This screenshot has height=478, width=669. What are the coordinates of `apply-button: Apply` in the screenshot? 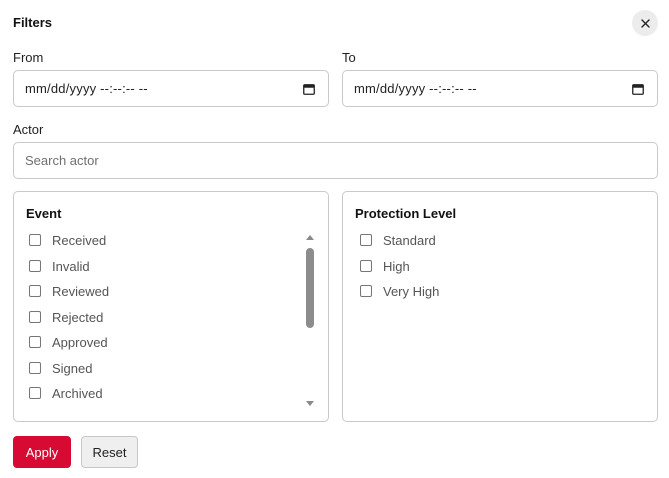 It's located at (42, 452).